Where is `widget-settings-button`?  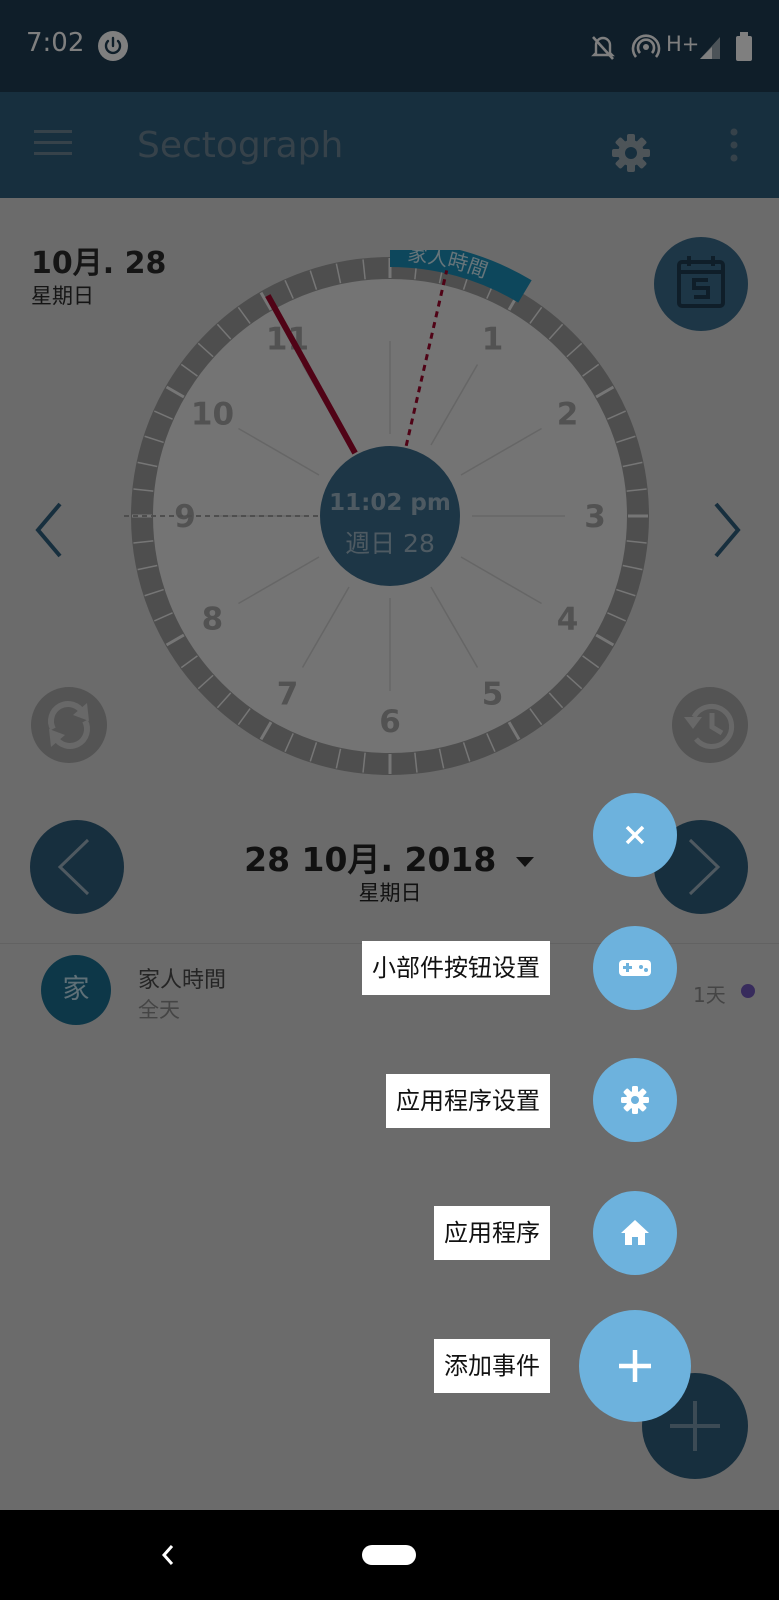 widget-settings-button is located at coordinates (635, 968).